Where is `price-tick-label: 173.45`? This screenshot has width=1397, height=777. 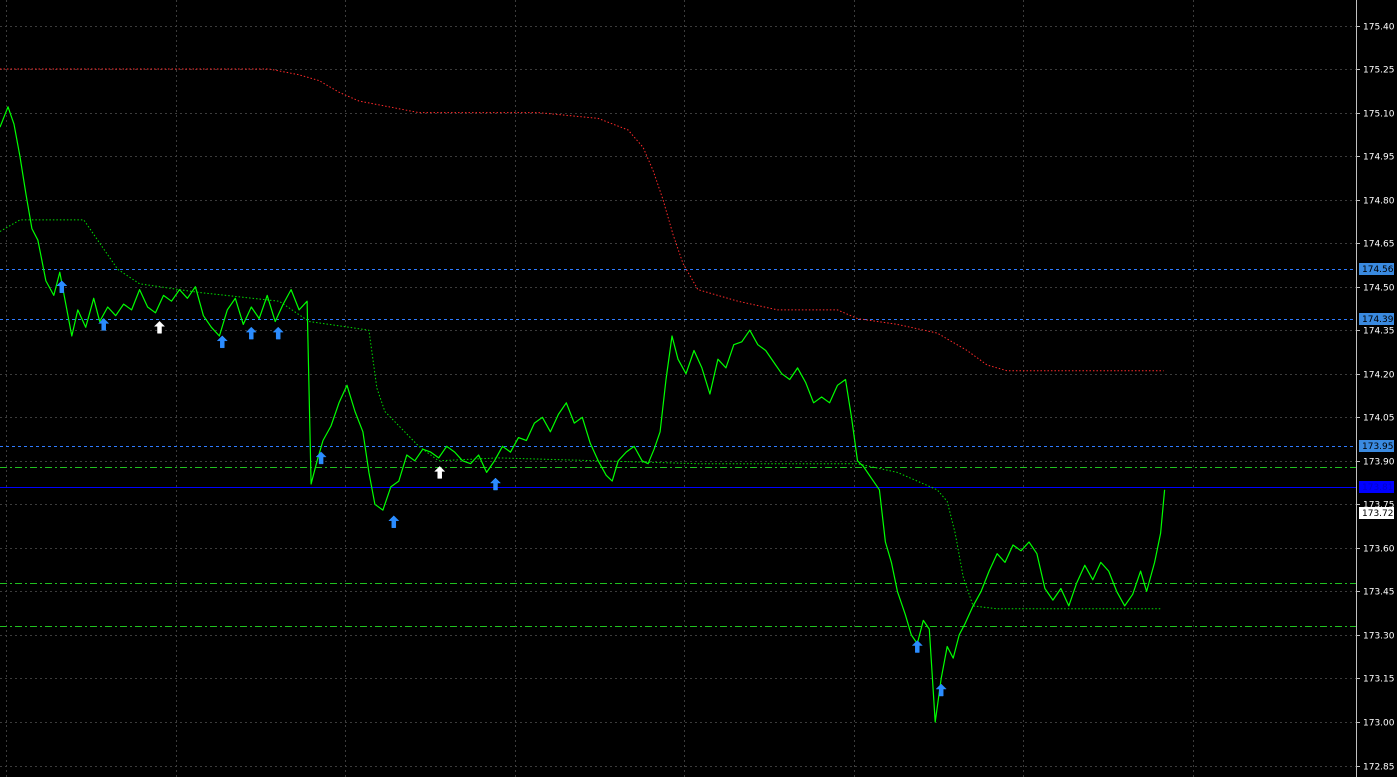 price-tick-label: 173.45 is located at coordinates (1379, 593).